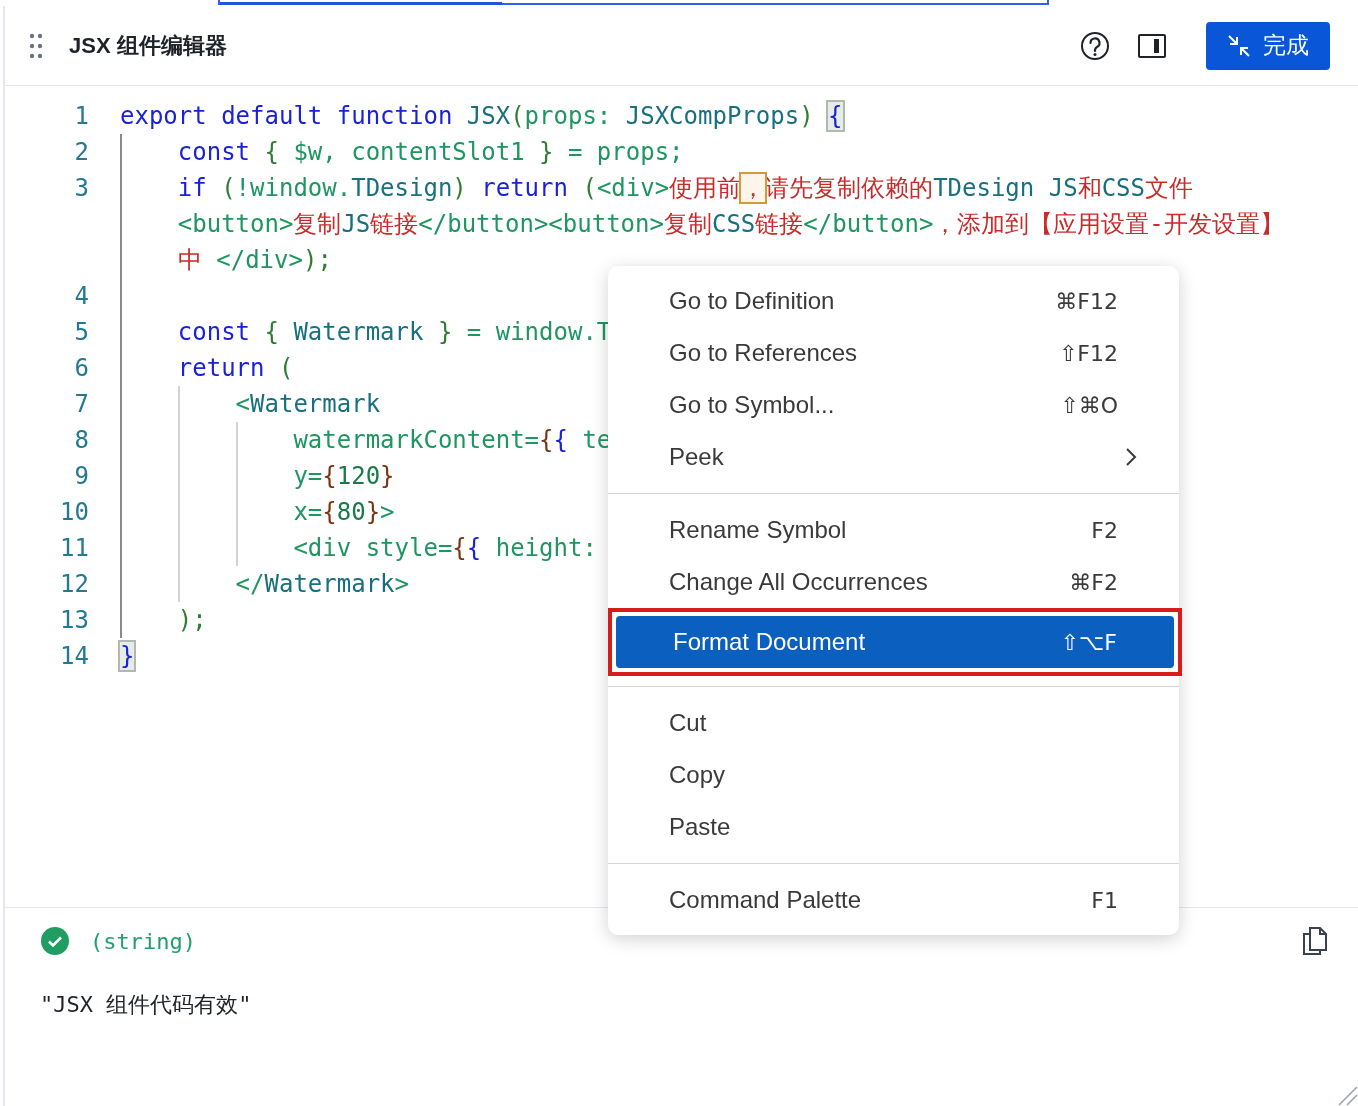  What do you see at coordinates (1347, 1095) in the screenshot?
I see `resize-handle` at bounding box center [1347, 1095].